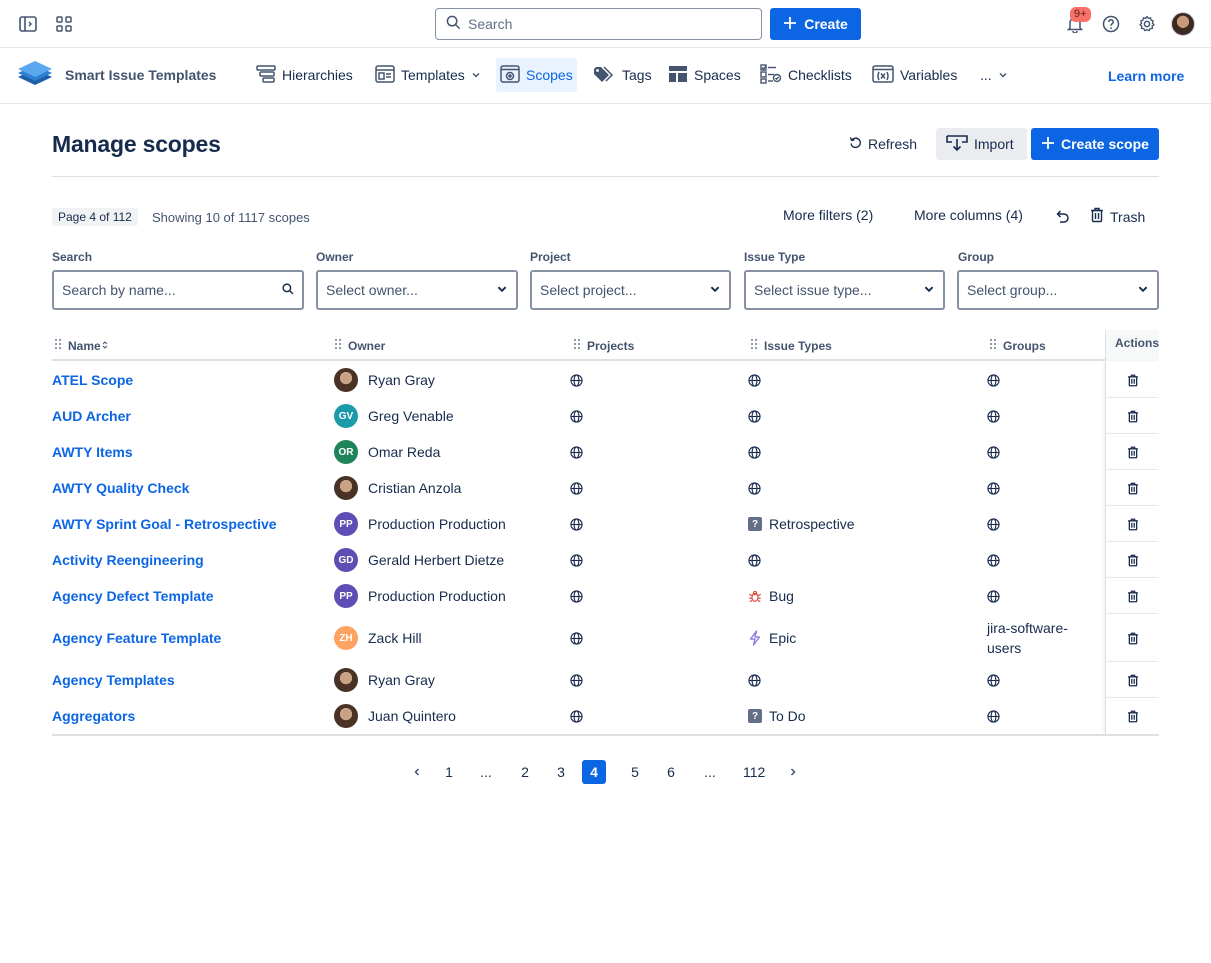 The height and width of the screenshot is (963, 1211). Describe the element at coordinates (793, 772) in the screenshot. I see `next-page-button` at that location.